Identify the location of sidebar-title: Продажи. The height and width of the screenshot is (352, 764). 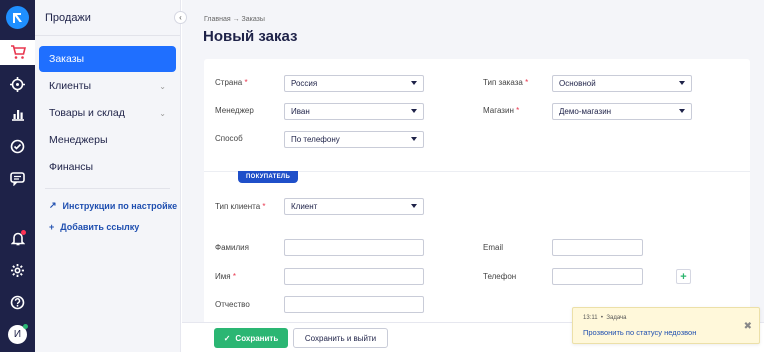
(68, 18).